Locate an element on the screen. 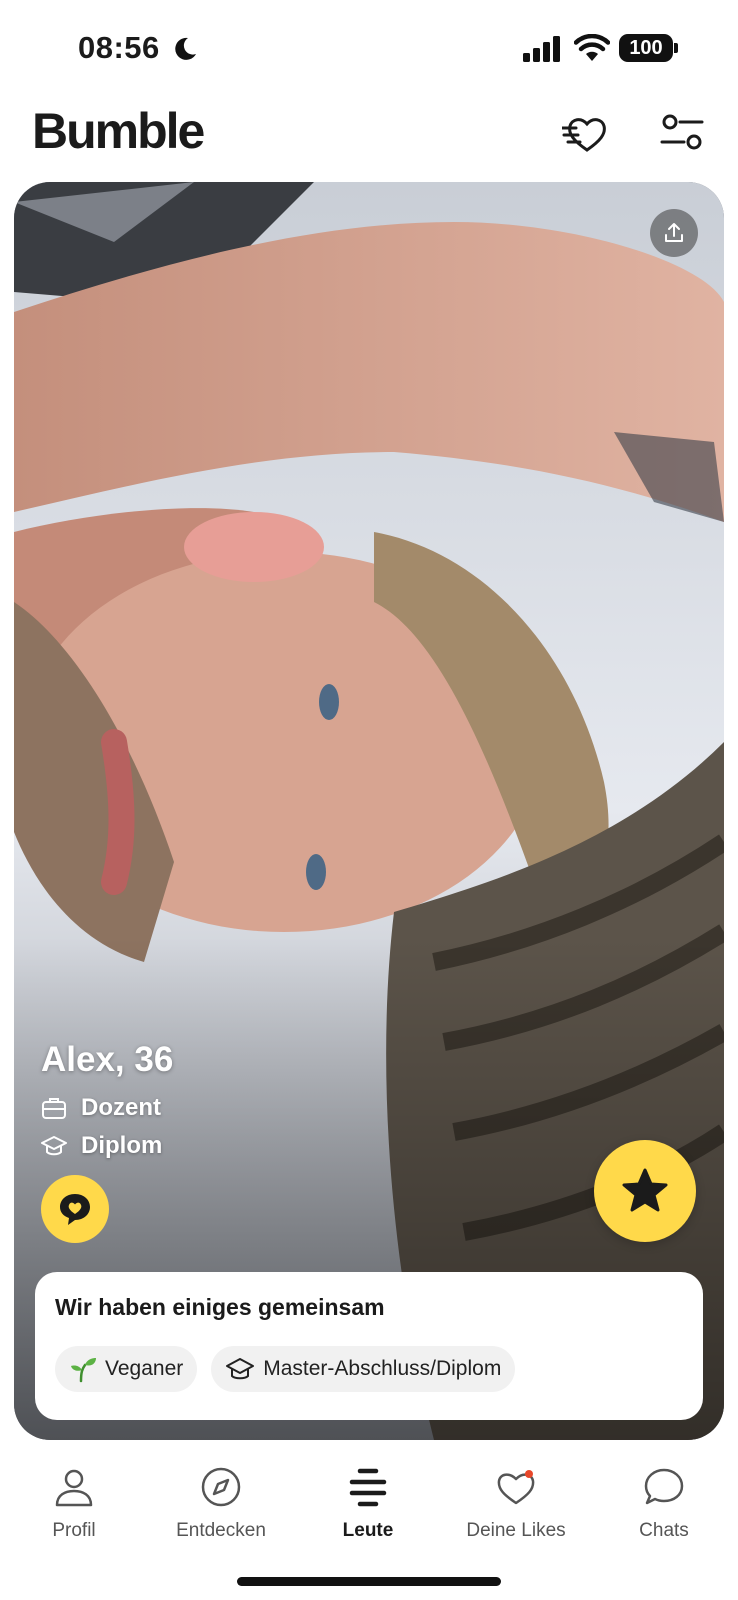 The width and height of the screenshot is (738, 1600). wifi-icon is located at coordinates (592, 47).